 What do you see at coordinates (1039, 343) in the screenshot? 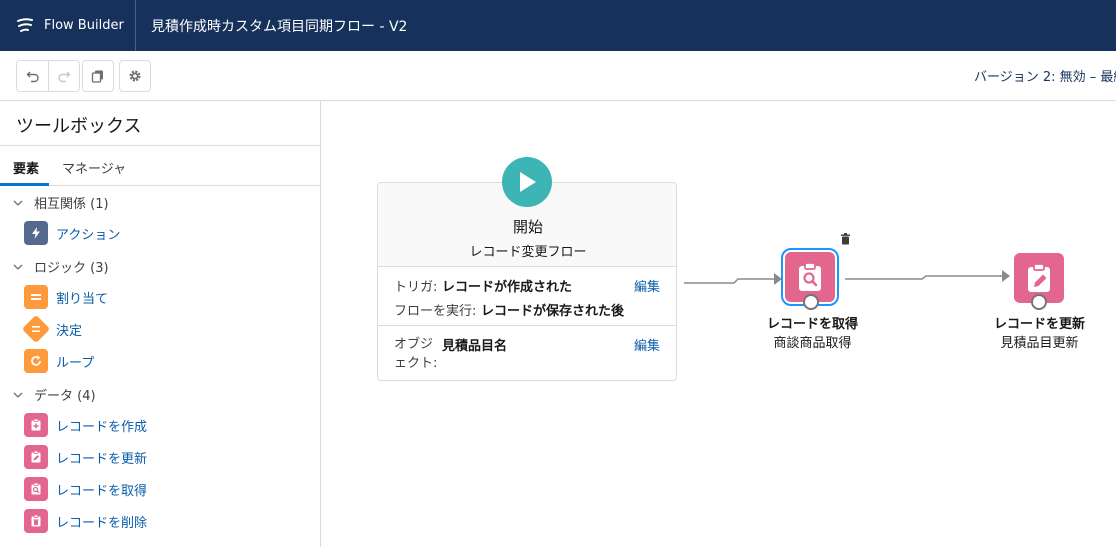
I see `node-sublabel: 見積品目更新` at bounding box center [1039, 343].